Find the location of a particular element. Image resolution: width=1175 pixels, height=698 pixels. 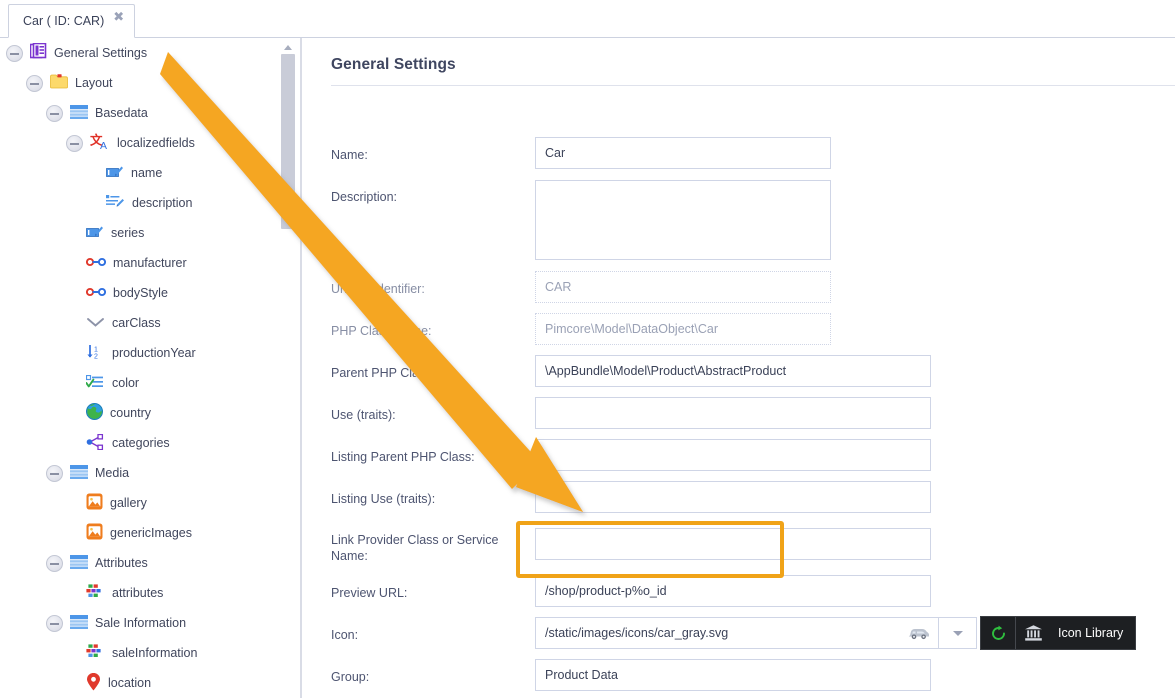

tree-node: location is located at coordinates (144, 683).